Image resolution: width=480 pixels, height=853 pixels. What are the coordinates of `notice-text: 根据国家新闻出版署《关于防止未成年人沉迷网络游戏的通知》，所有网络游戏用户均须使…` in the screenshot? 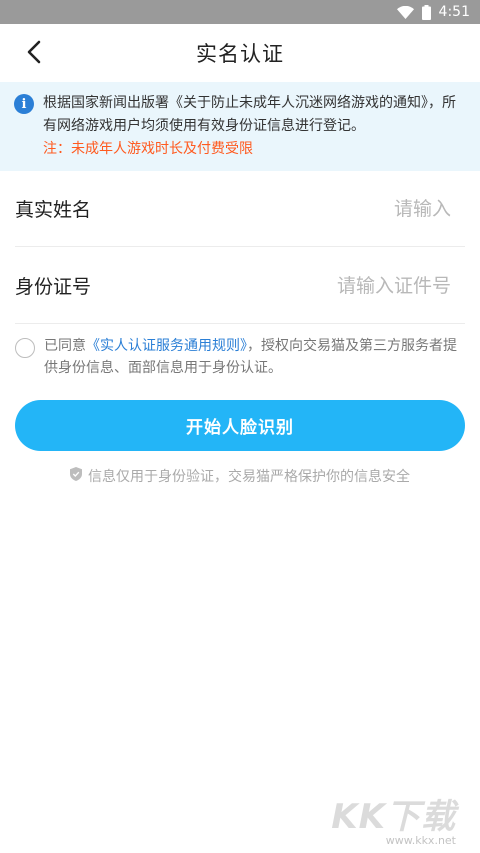 It's located at (249, 114).